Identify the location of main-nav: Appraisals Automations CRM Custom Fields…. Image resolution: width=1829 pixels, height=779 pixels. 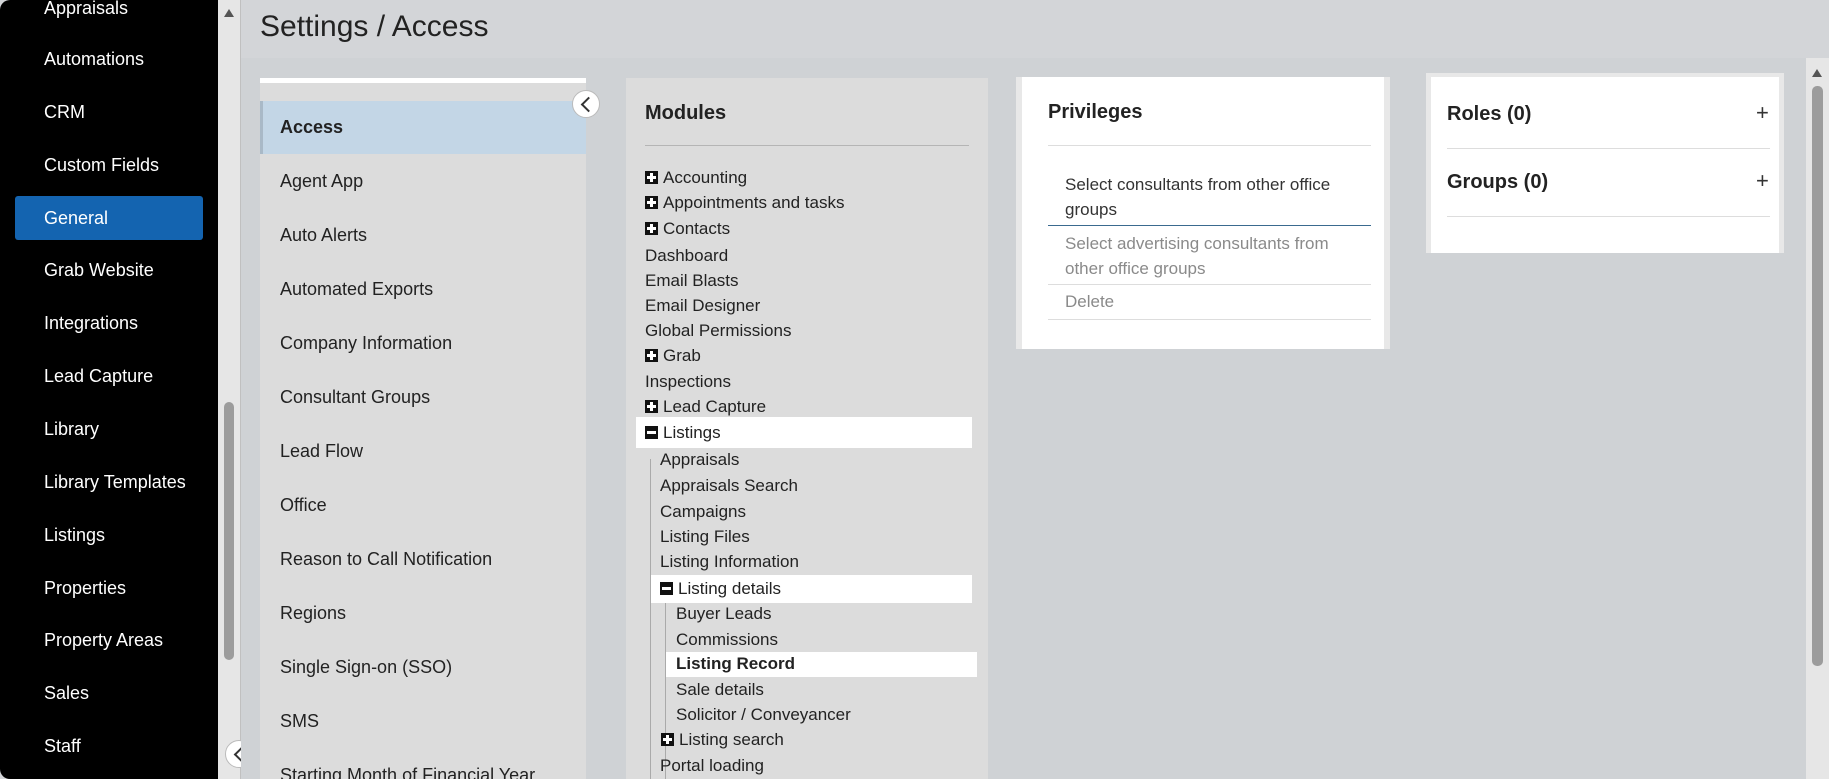
(109, 389).